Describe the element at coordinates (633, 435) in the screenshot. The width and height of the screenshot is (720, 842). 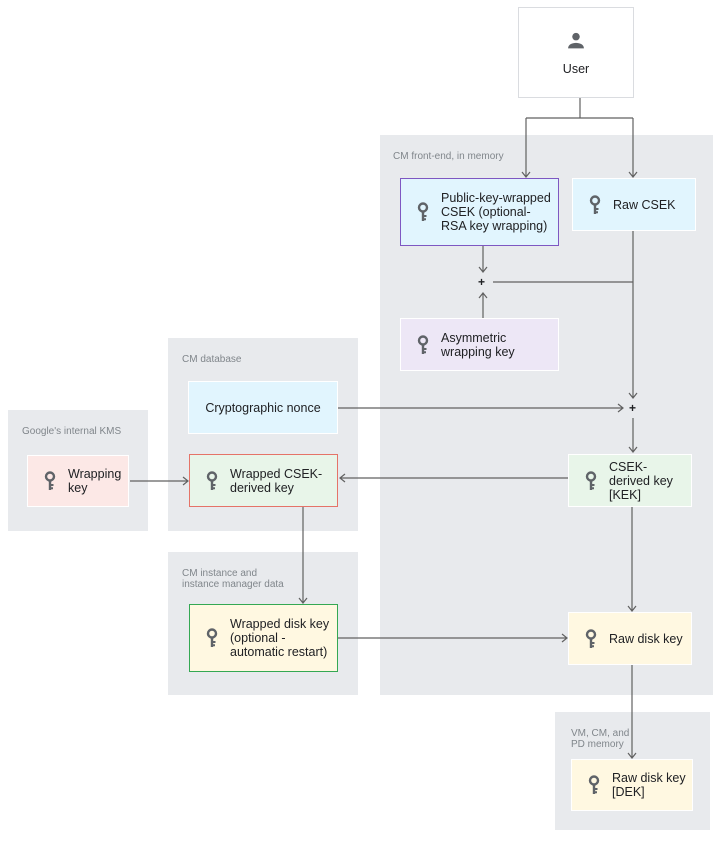
I see `arrow-plus-to-csek-derived` at that location.